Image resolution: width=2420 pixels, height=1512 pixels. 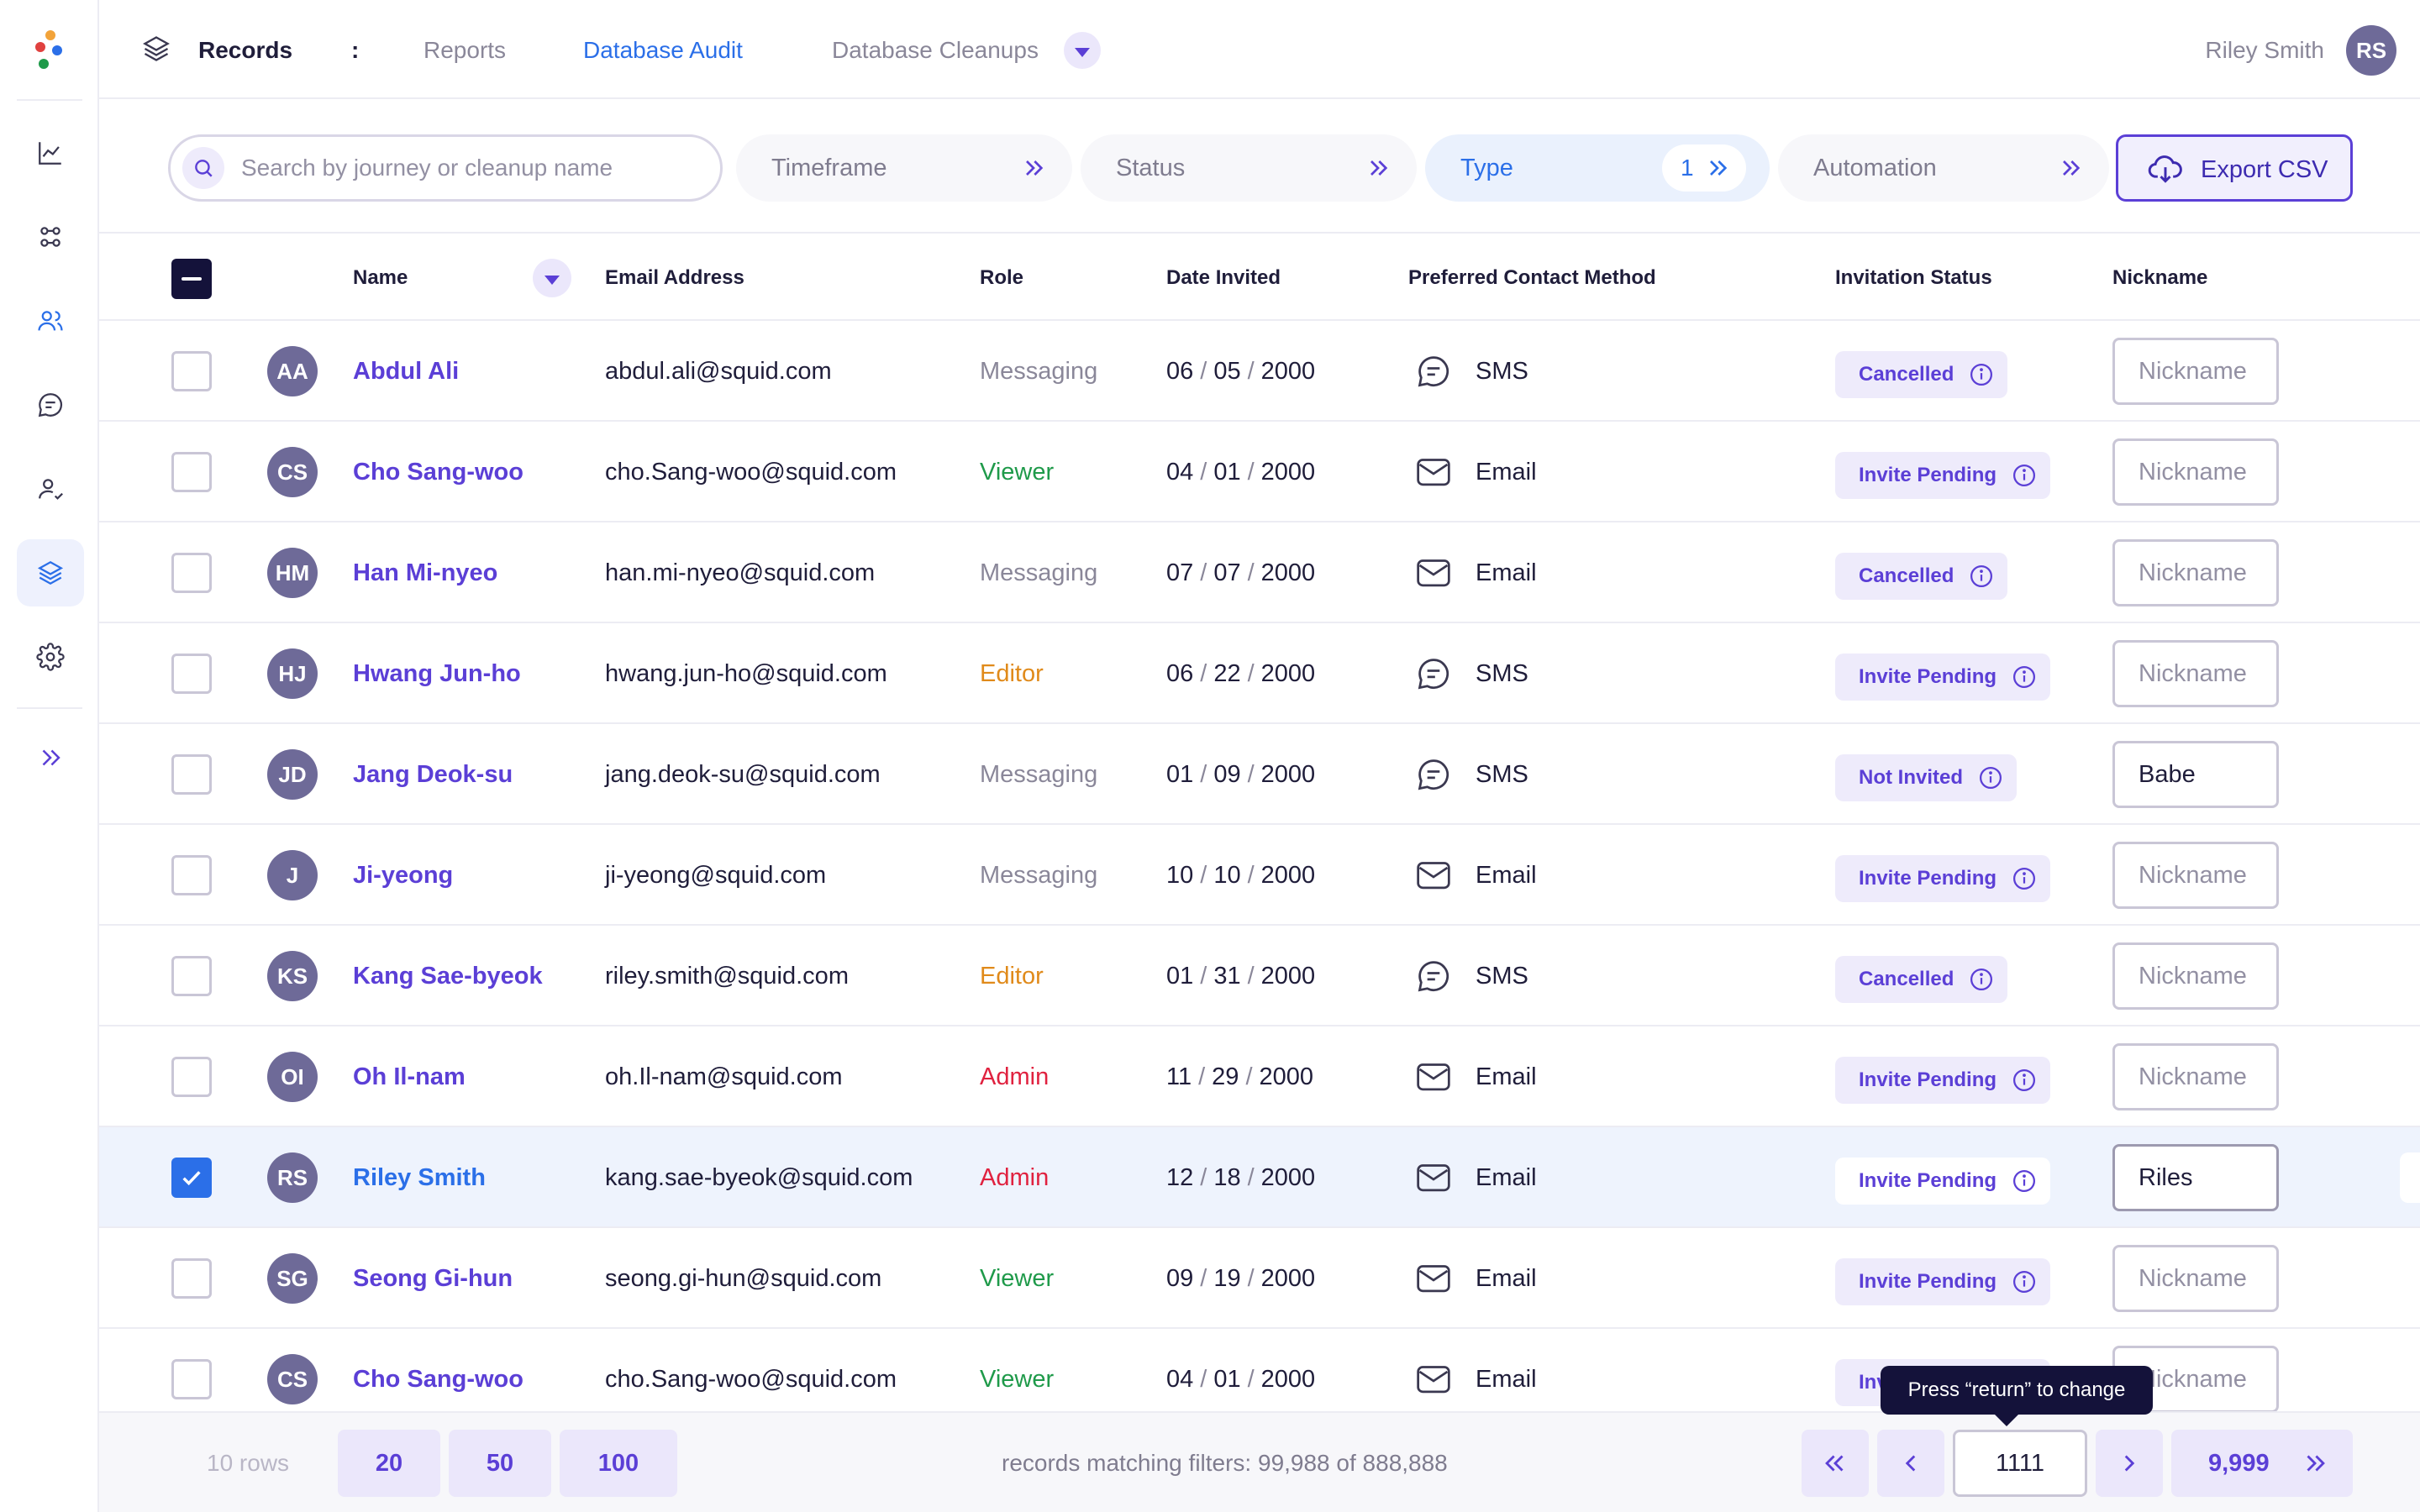 What do you see at coordinates (1914, 278) in the screenshot?
I see `column-header-status: Invitation Status` at bounding box center [1914, 278].